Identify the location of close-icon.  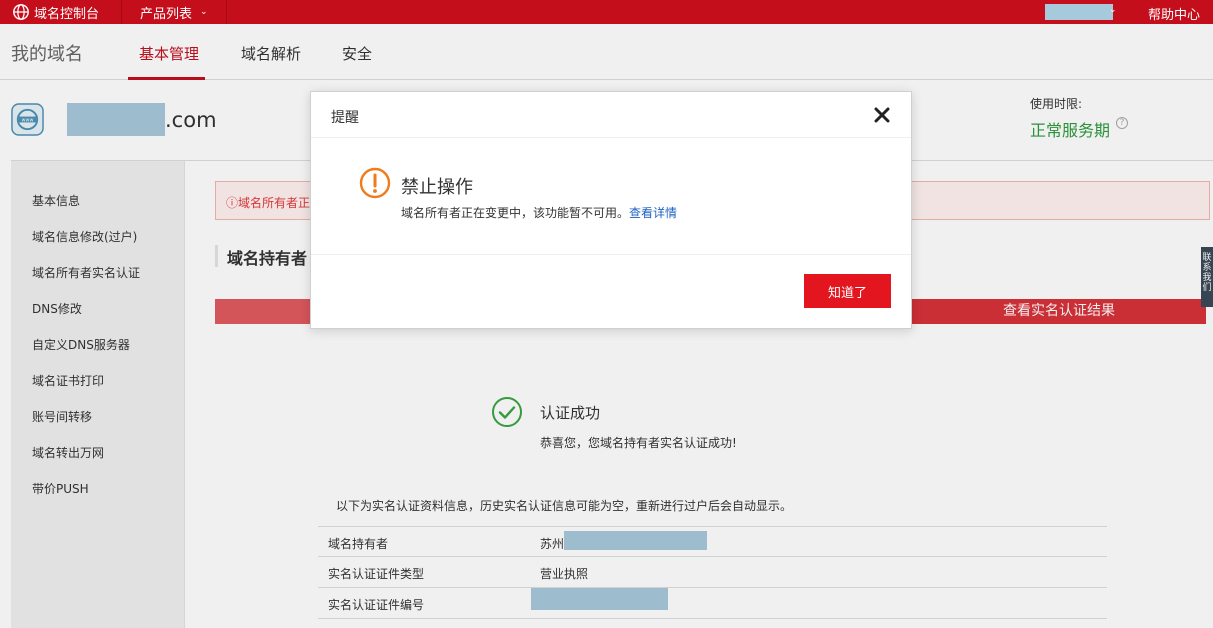
(882, 115).